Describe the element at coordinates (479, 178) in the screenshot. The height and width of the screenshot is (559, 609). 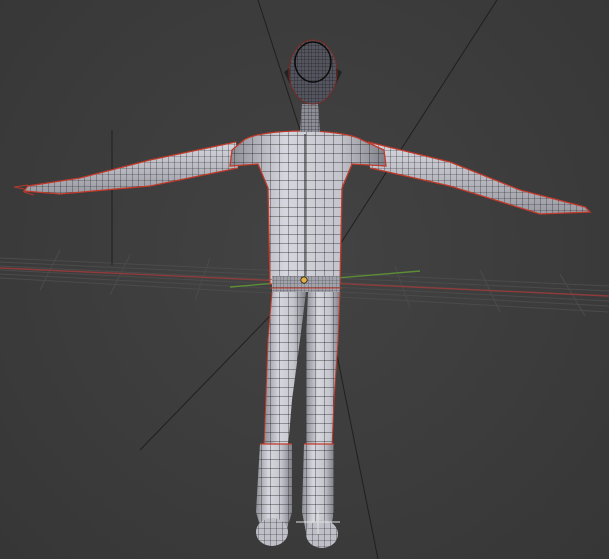
I see `right-arm` at that location.